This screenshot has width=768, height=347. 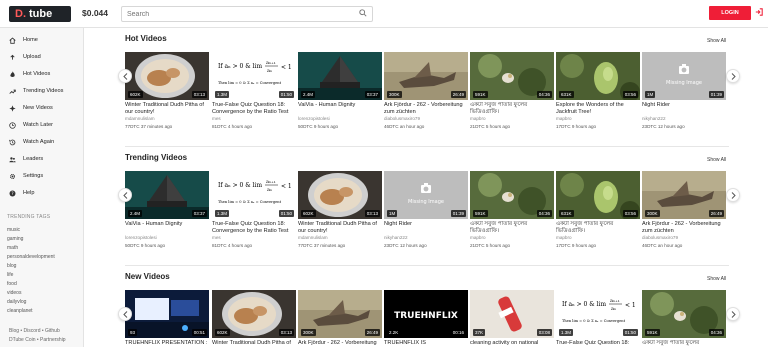 I want to click on sidebar-item-home: Home, so click(x=42, y=40).